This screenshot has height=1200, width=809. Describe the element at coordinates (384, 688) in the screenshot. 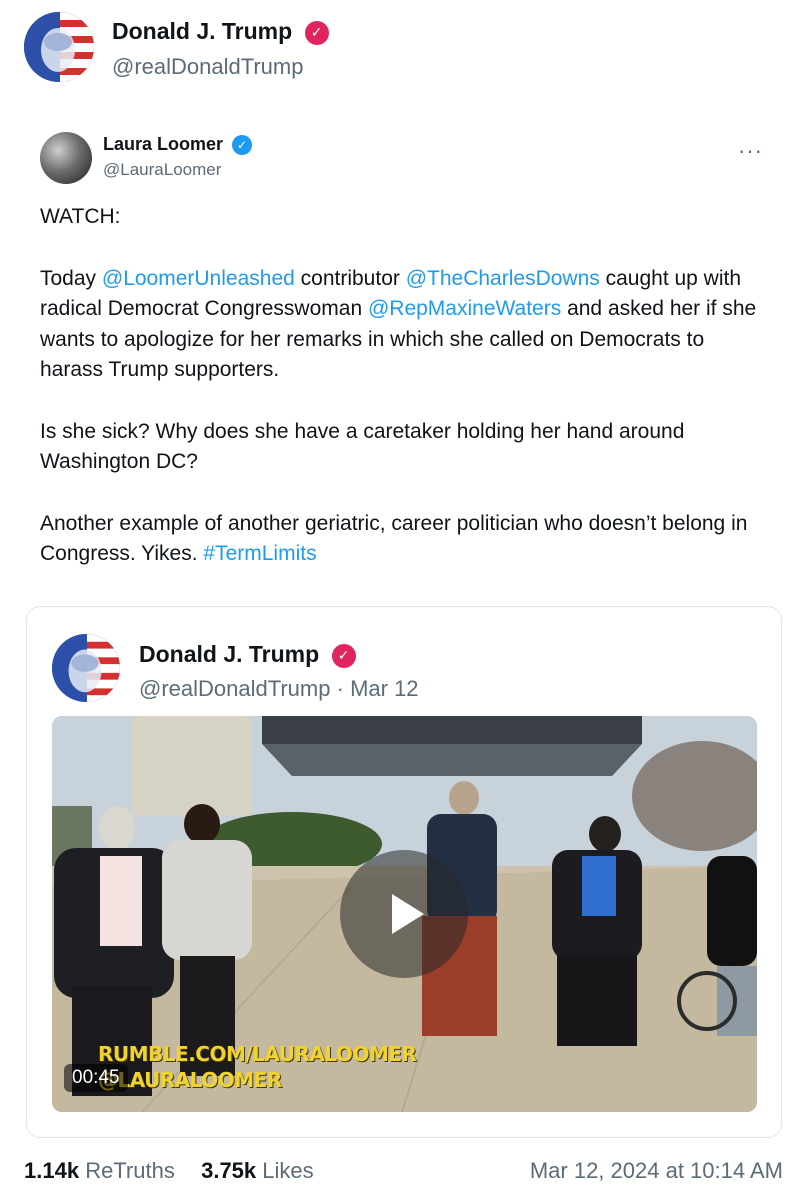

I see `quoted-post-date: Mar 12` at that location.